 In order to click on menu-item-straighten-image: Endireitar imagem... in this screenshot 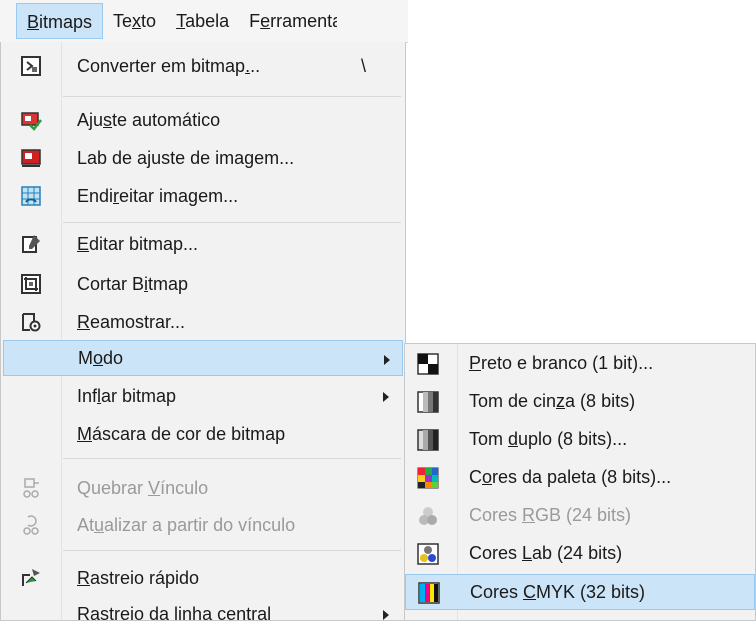, I will do `click(203, 196)`.